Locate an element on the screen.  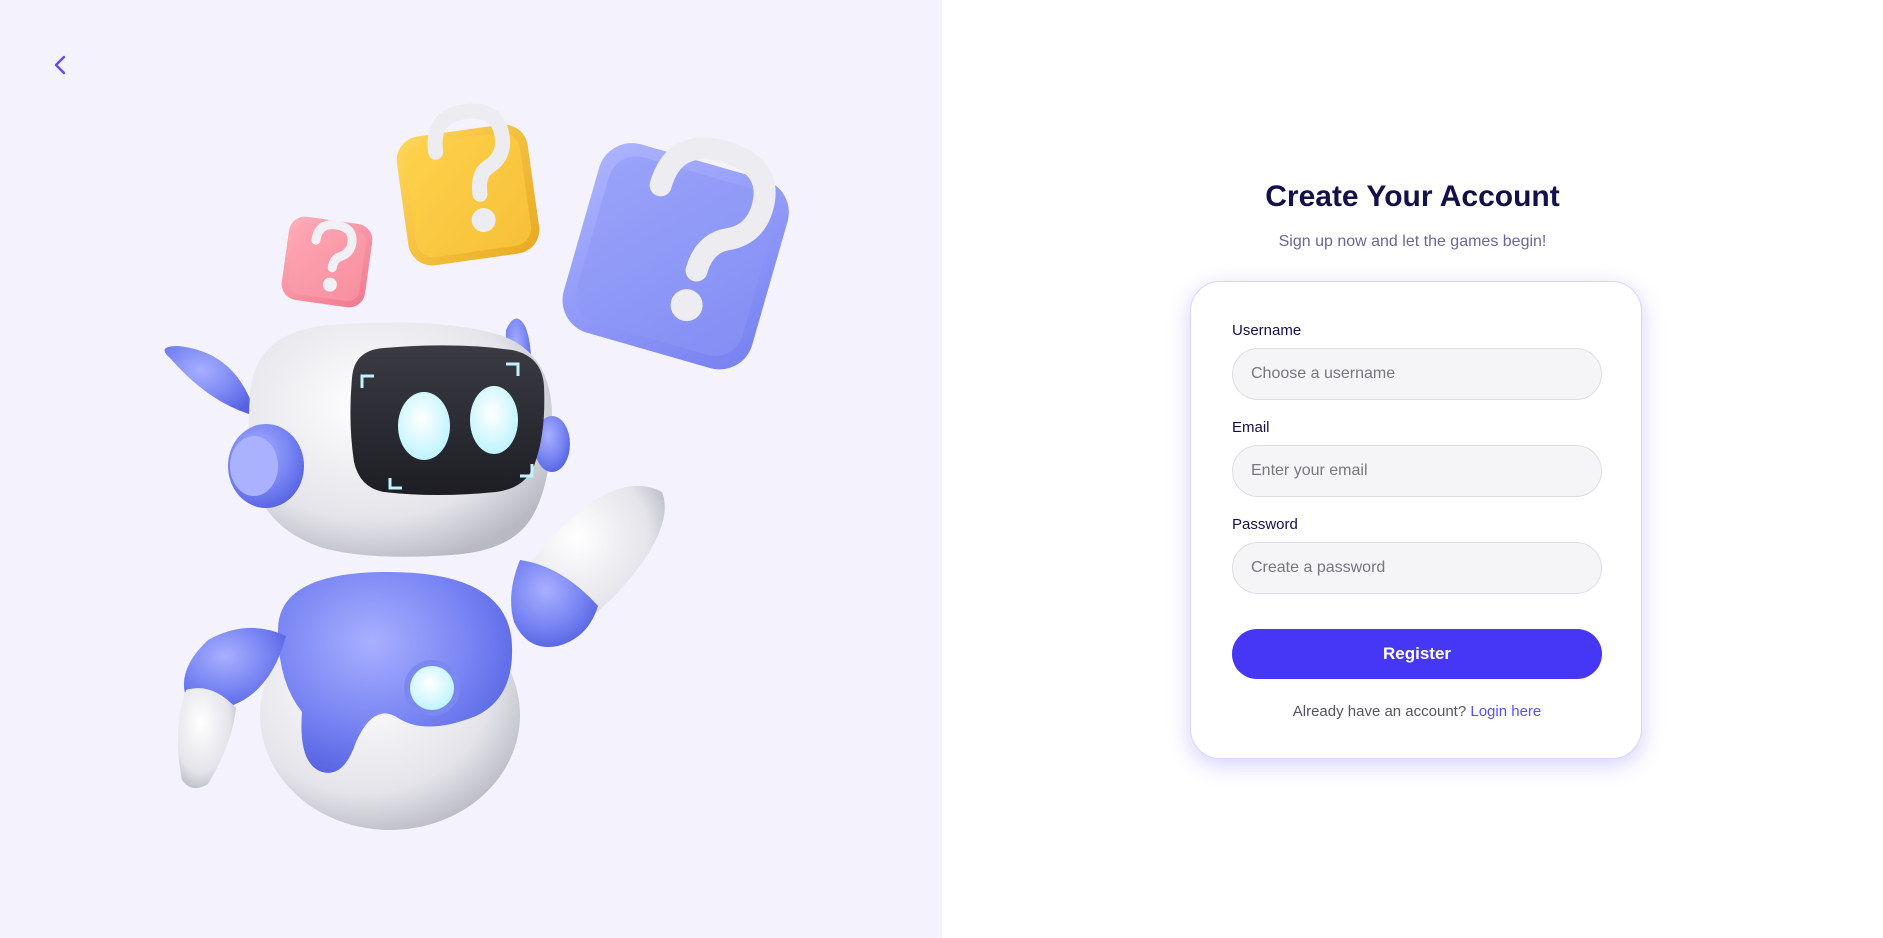
login-prompt-text: Already have an account? is located at coordinates (1379, 711).